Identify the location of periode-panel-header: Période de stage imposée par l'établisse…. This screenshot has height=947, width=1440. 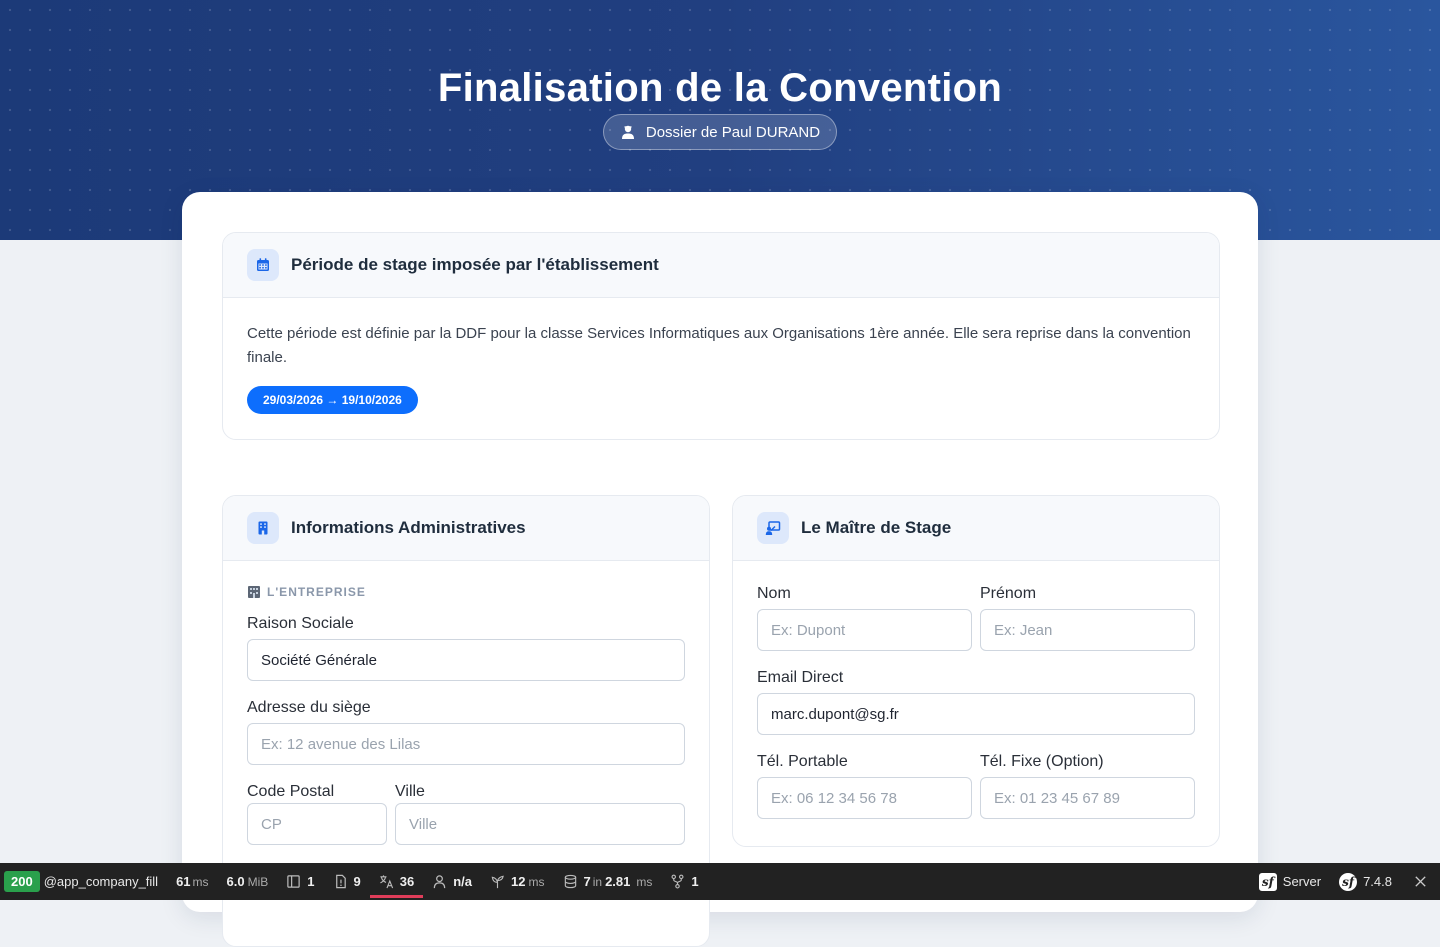
(721, 265).